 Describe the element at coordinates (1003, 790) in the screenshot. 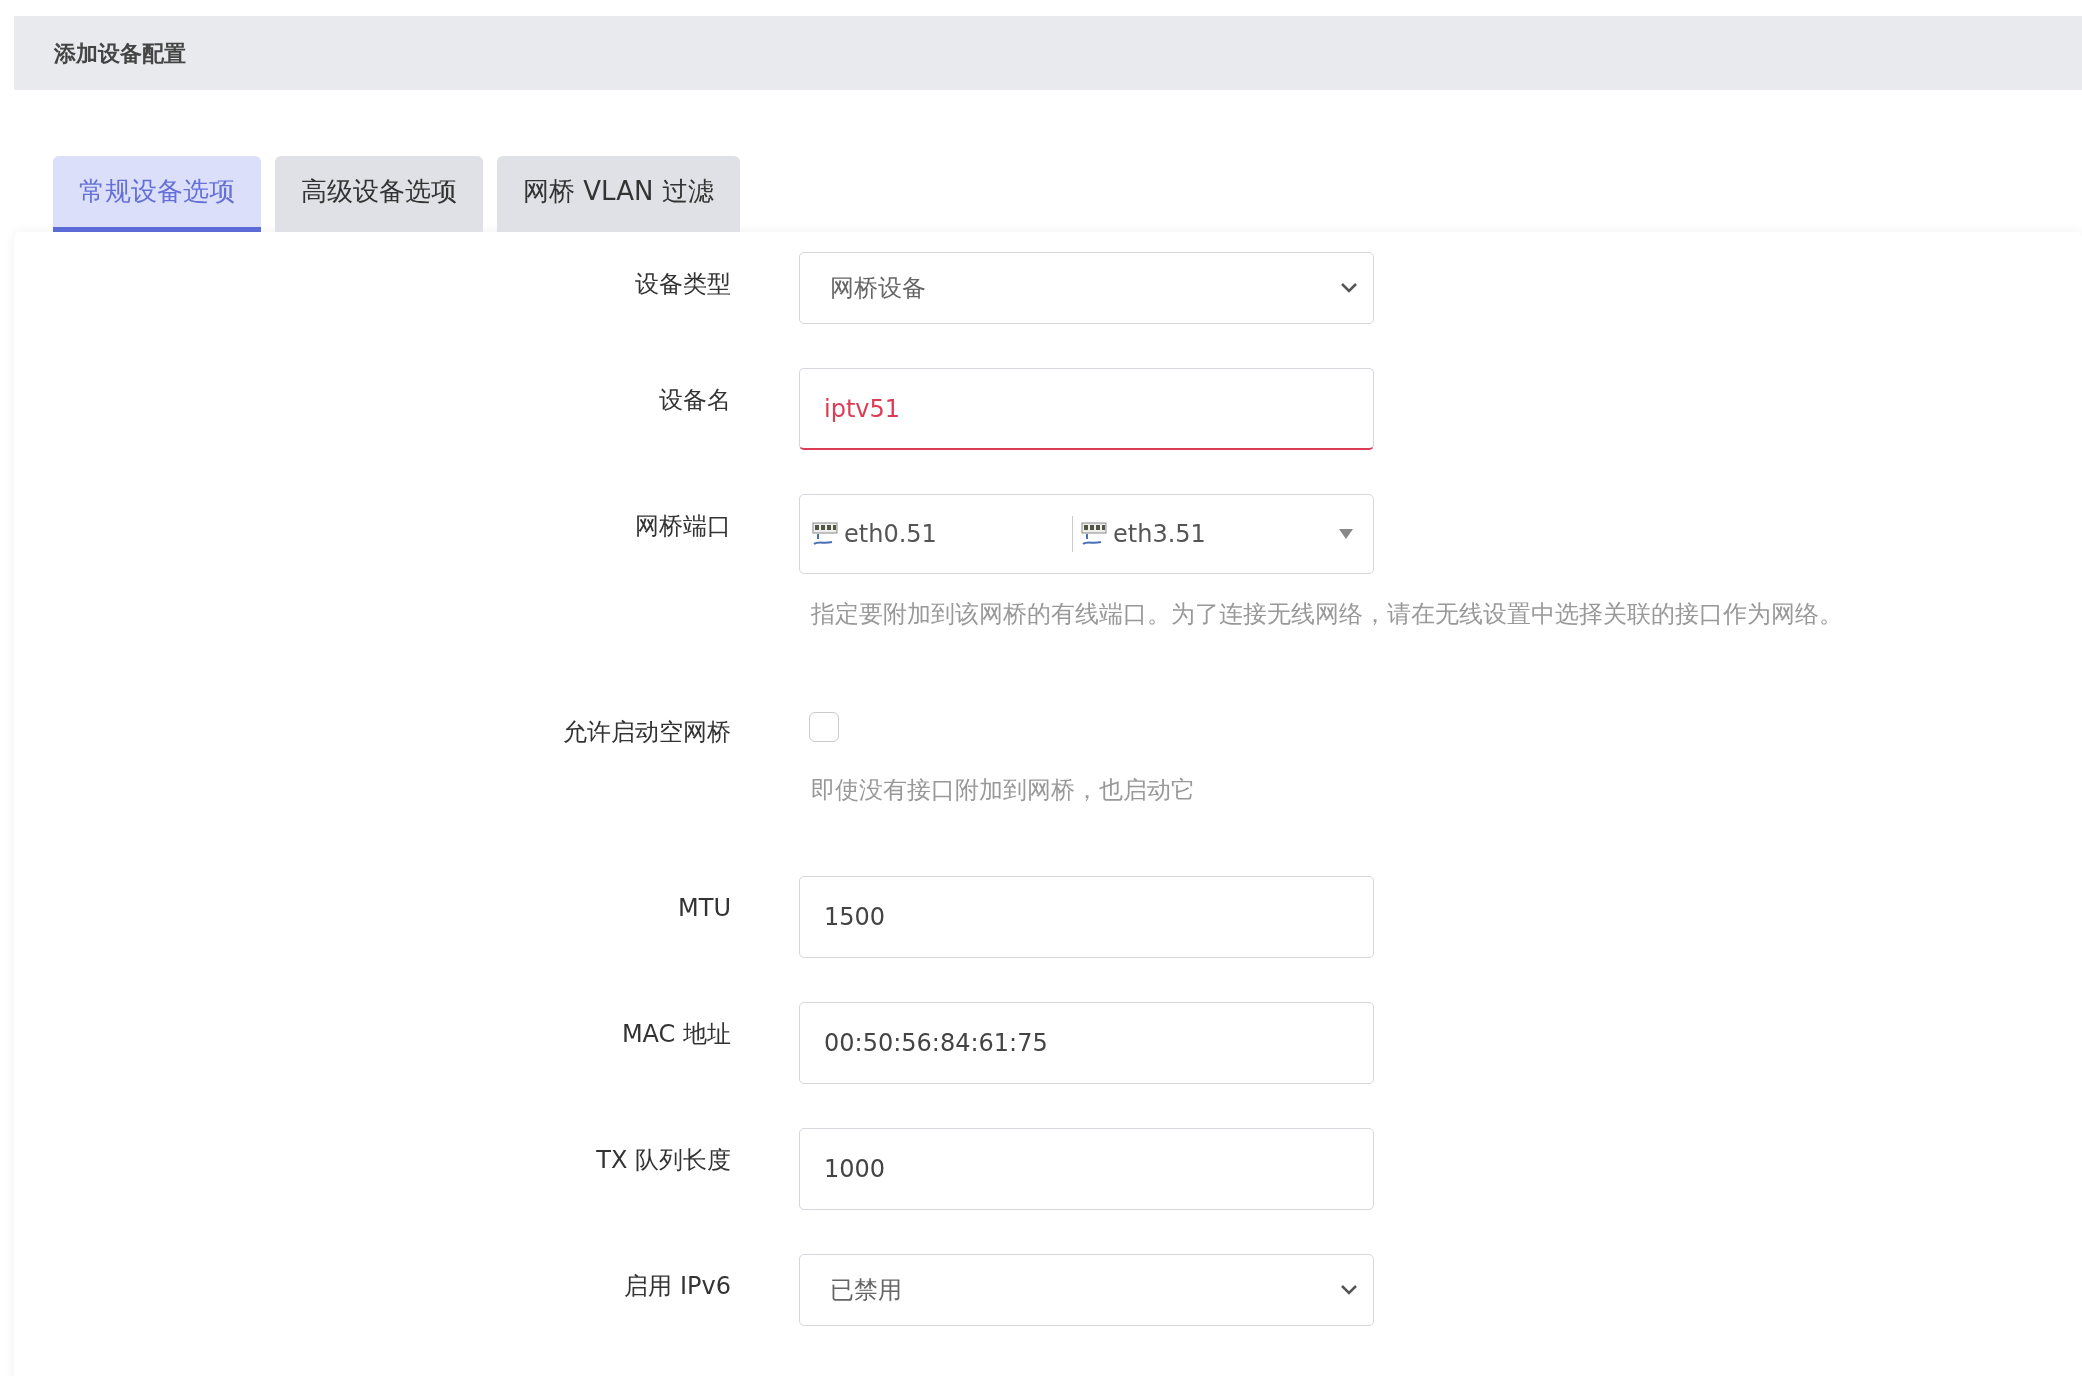

I see `help-text: 即使没有接口附加到网桥，也启动它` at that location.